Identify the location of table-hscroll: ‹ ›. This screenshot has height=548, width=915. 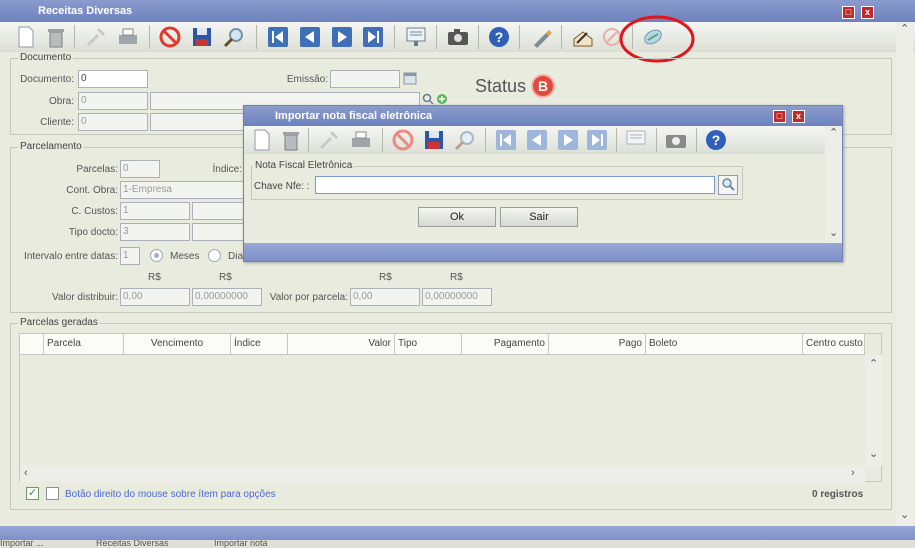
(442, 474).